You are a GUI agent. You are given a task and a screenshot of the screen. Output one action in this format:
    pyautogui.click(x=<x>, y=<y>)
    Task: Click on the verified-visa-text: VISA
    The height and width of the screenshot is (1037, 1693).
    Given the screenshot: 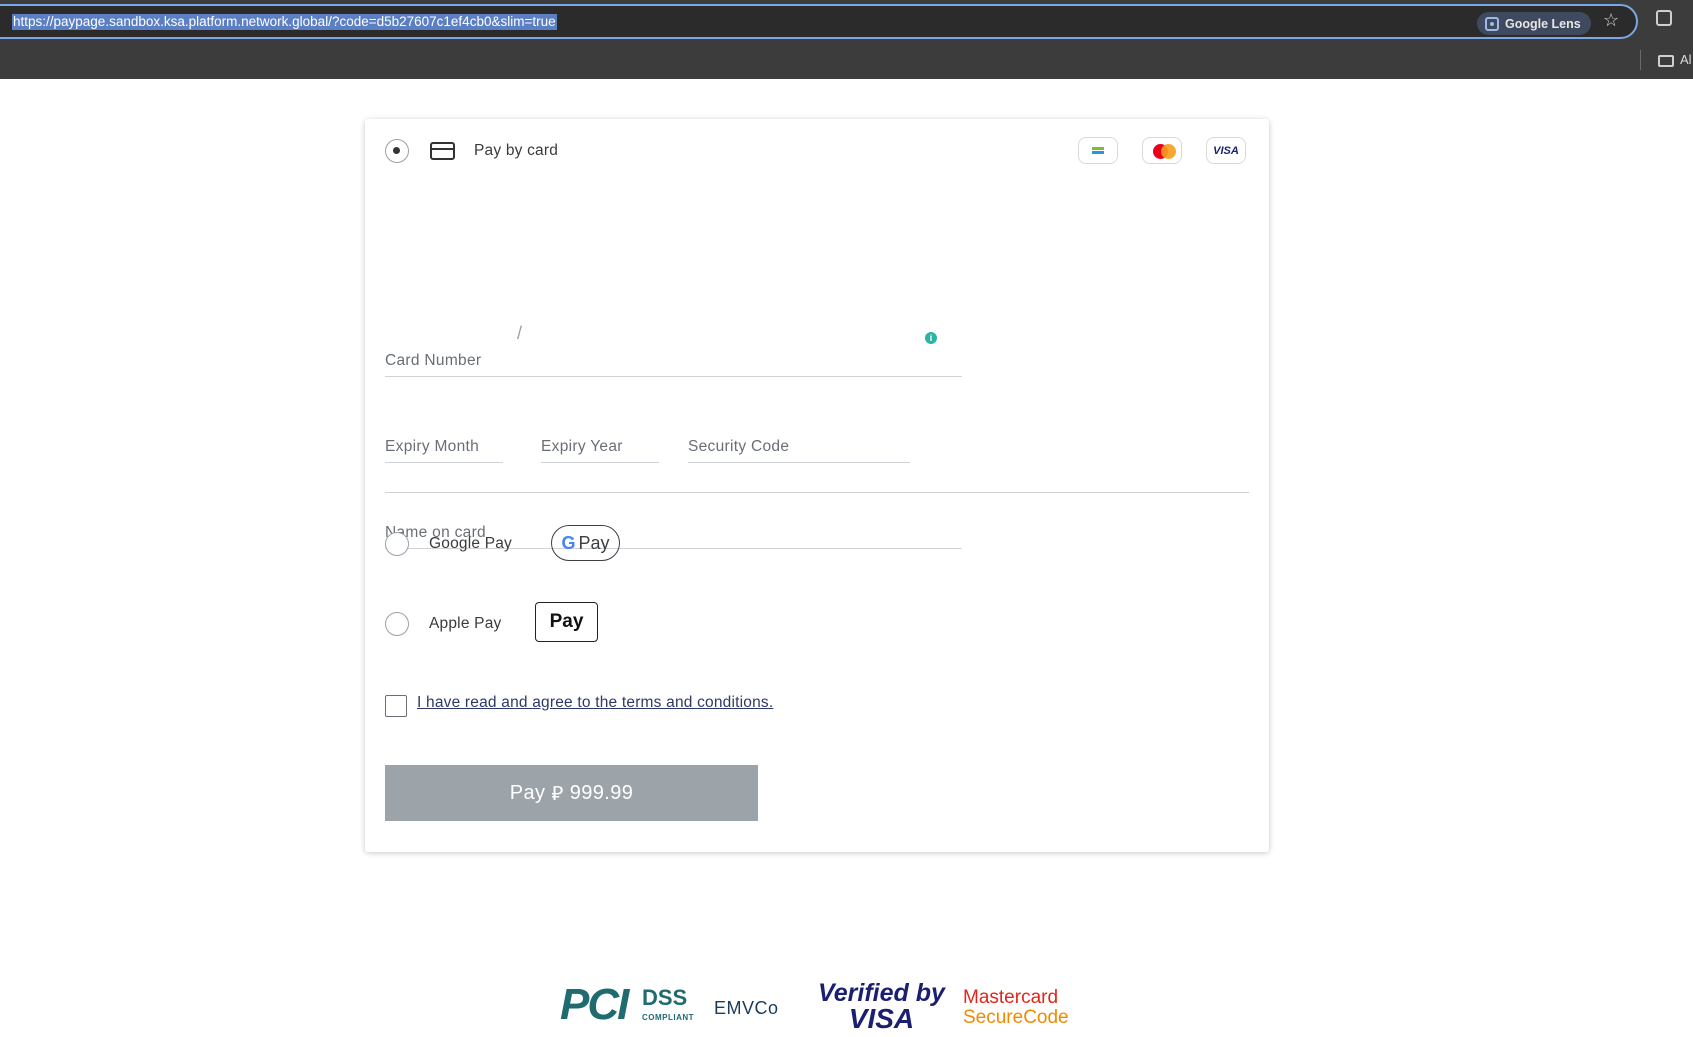 What is the action you would take?
    pyautogui.click(x=881, y=1018)
    